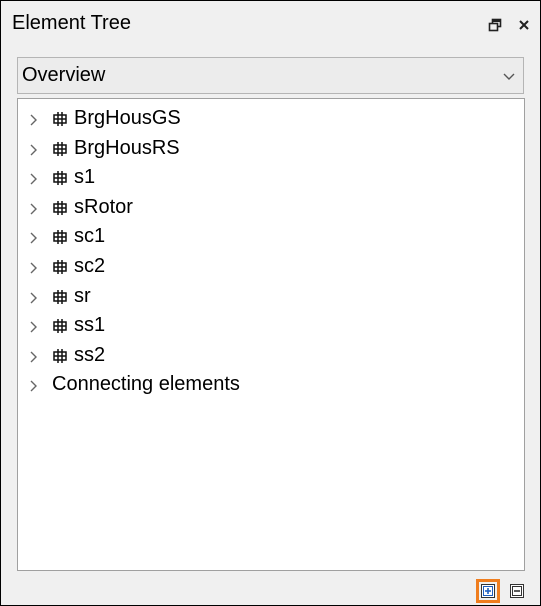 The width and height of the screenshot is (541, 606). I want to click on tree-item-label: sRotor, so click(103, 206).